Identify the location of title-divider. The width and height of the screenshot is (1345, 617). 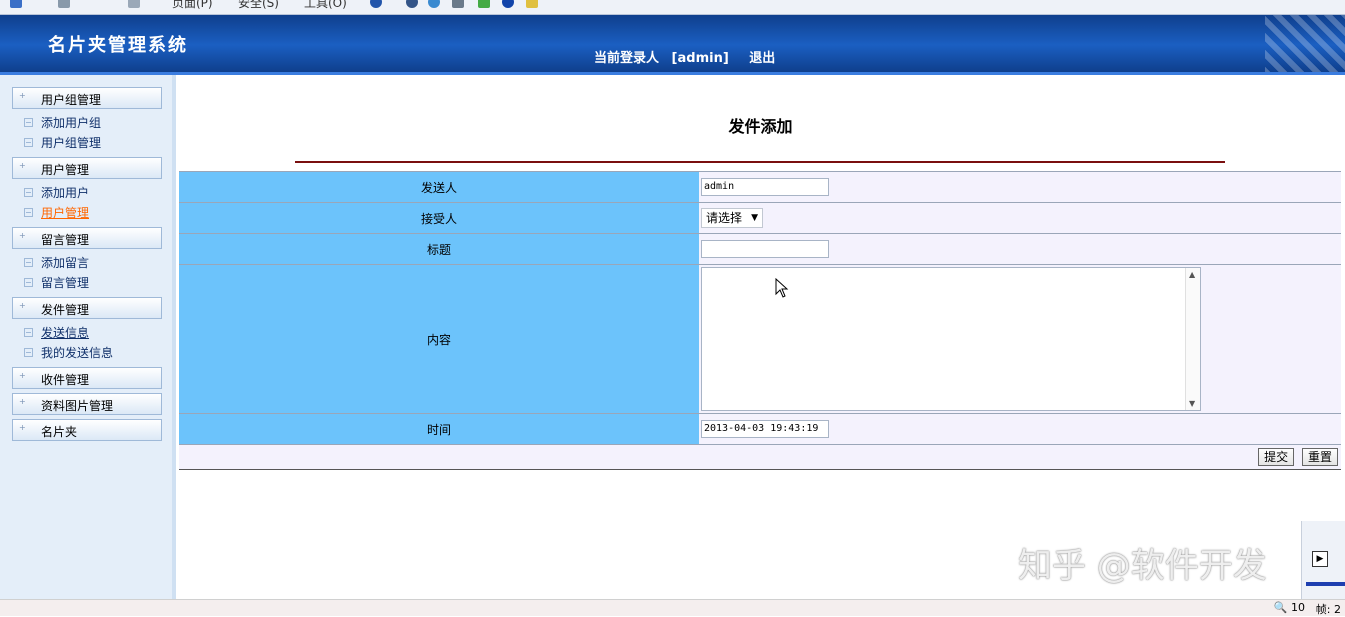
(760, 162).